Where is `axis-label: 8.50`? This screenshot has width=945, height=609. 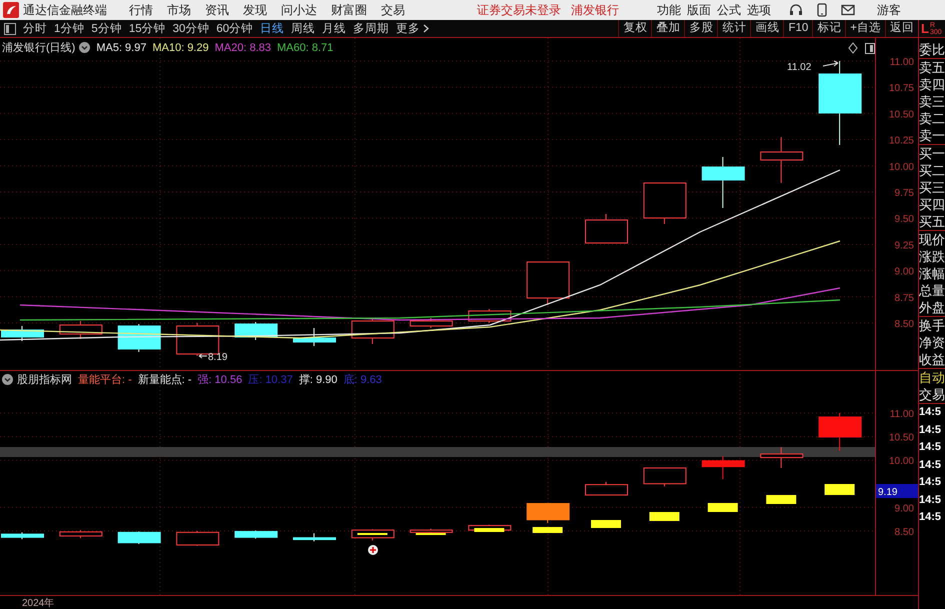 axis-label: 8.50 is located at coordinates (904, 324).